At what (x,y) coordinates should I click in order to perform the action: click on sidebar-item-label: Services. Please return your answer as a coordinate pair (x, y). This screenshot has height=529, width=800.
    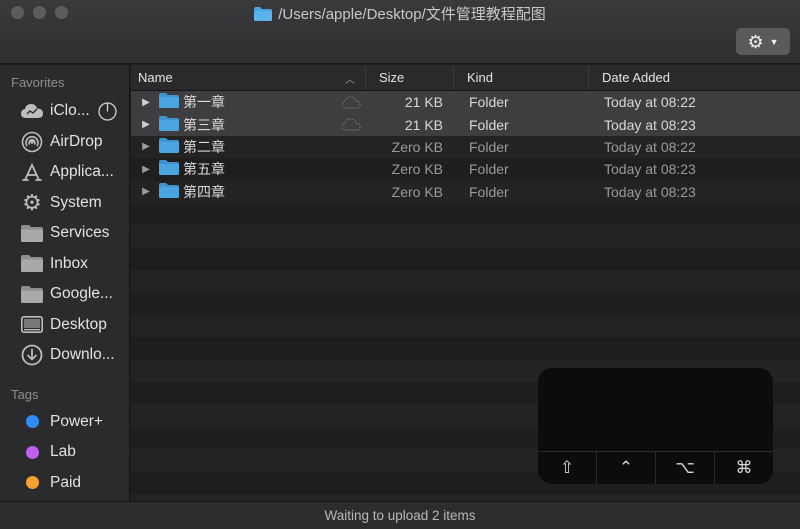
    Looking at the image, I should click on (80, 233).